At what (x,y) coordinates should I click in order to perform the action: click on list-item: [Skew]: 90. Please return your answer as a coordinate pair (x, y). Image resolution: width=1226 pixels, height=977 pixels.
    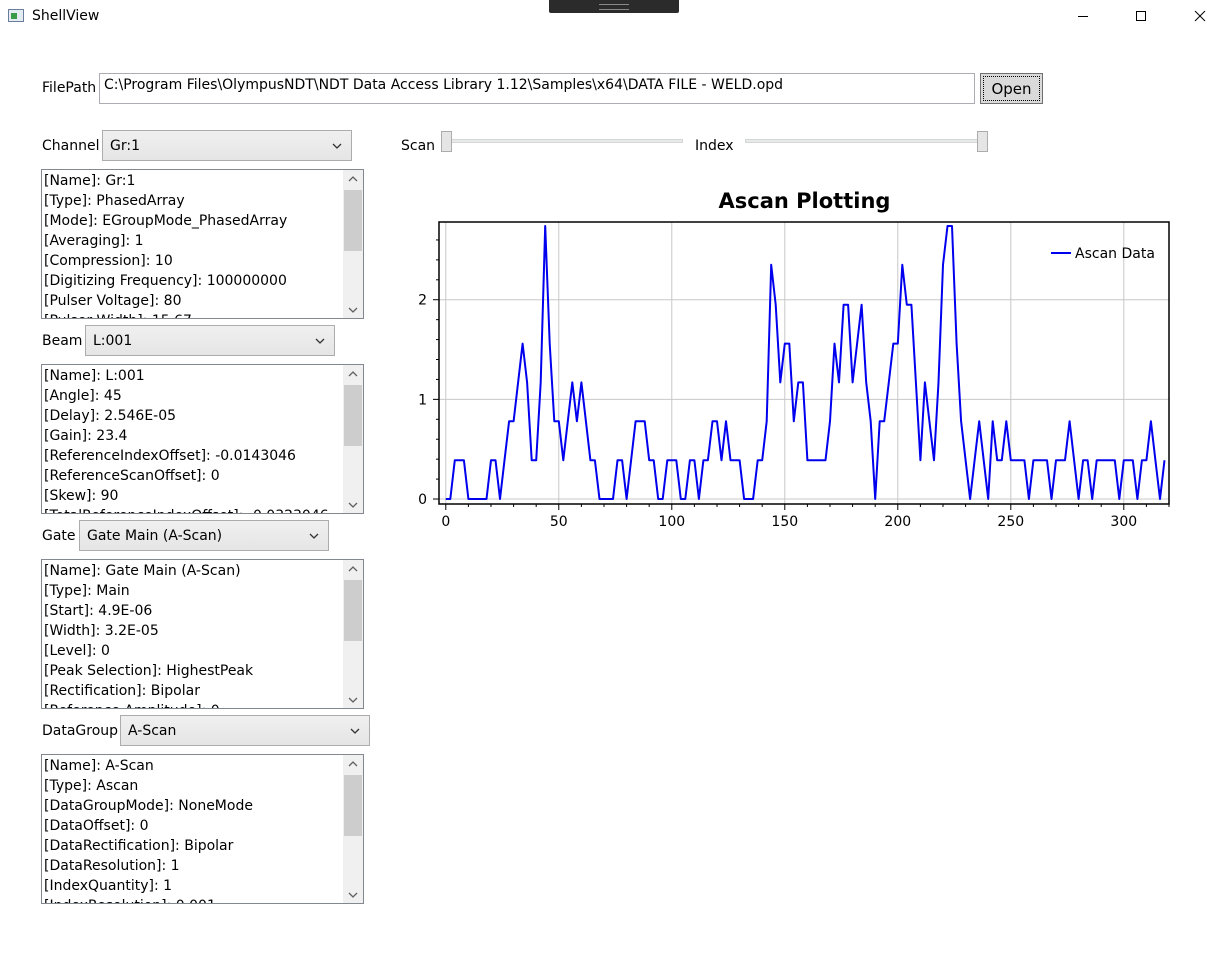
    Looking at the image, I should click on (81, 496).